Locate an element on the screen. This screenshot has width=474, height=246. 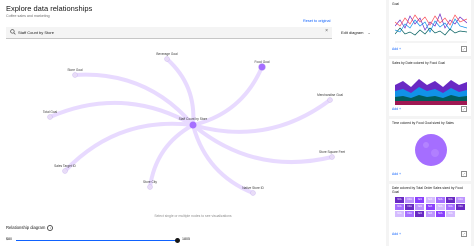
page-subtitle: Coffee sales and marketing is located at coordinates (28, 16).